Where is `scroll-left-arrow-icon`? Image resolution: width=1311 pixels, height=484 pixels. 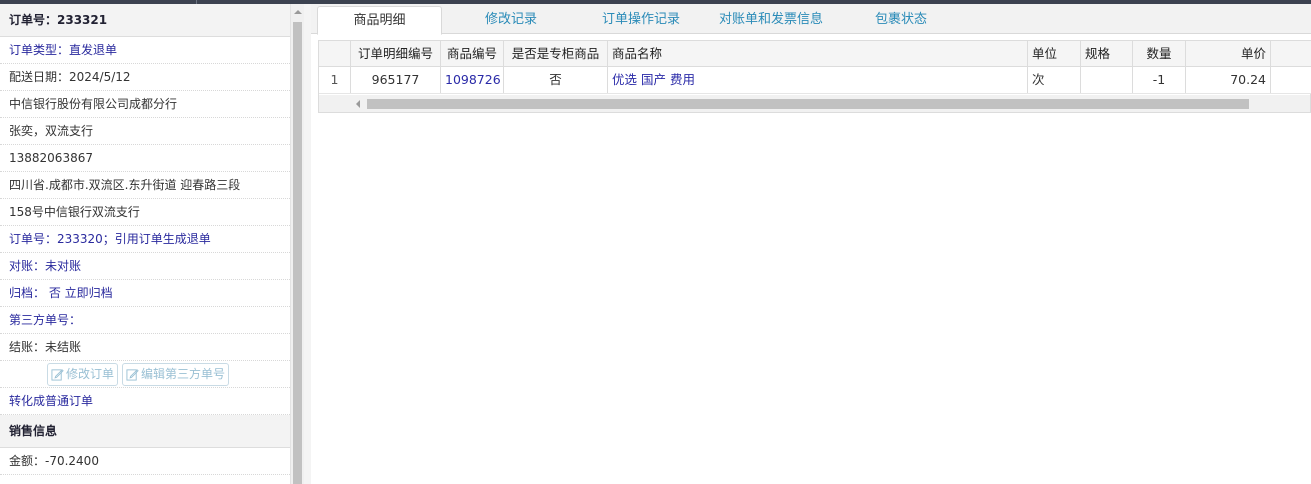 scroll-left-arrow-icon is located at coordinates (358, 104).